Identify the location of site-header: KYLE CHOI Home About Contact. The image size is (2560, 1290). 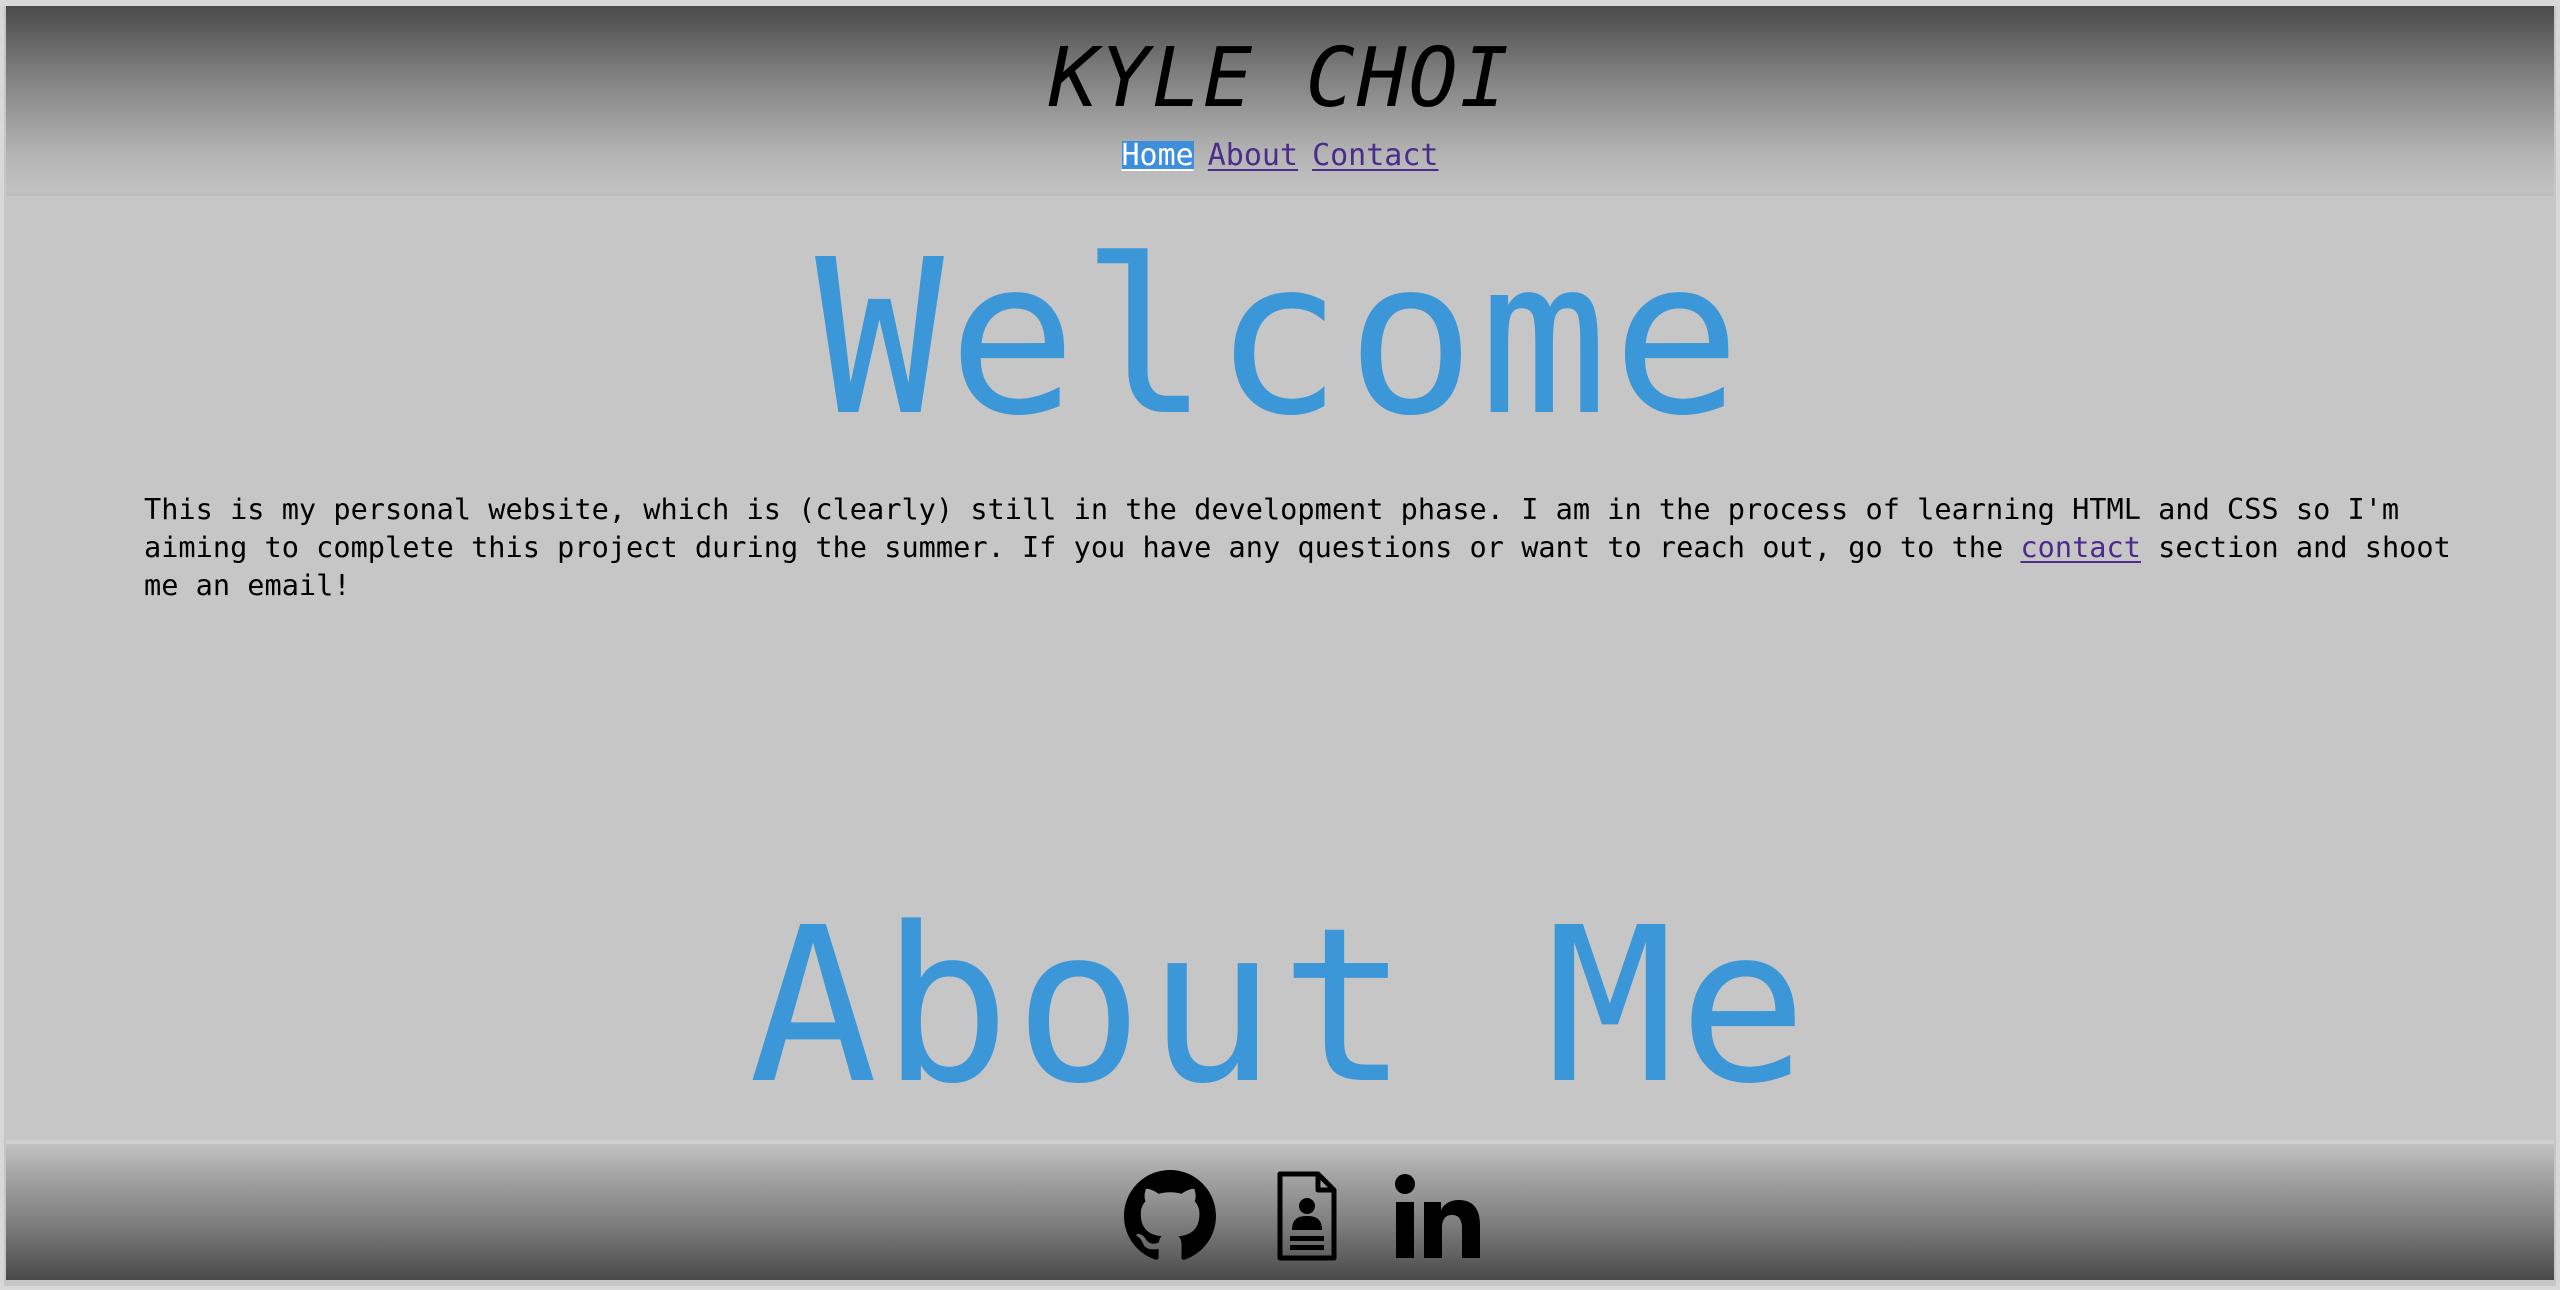
(1280, 101).